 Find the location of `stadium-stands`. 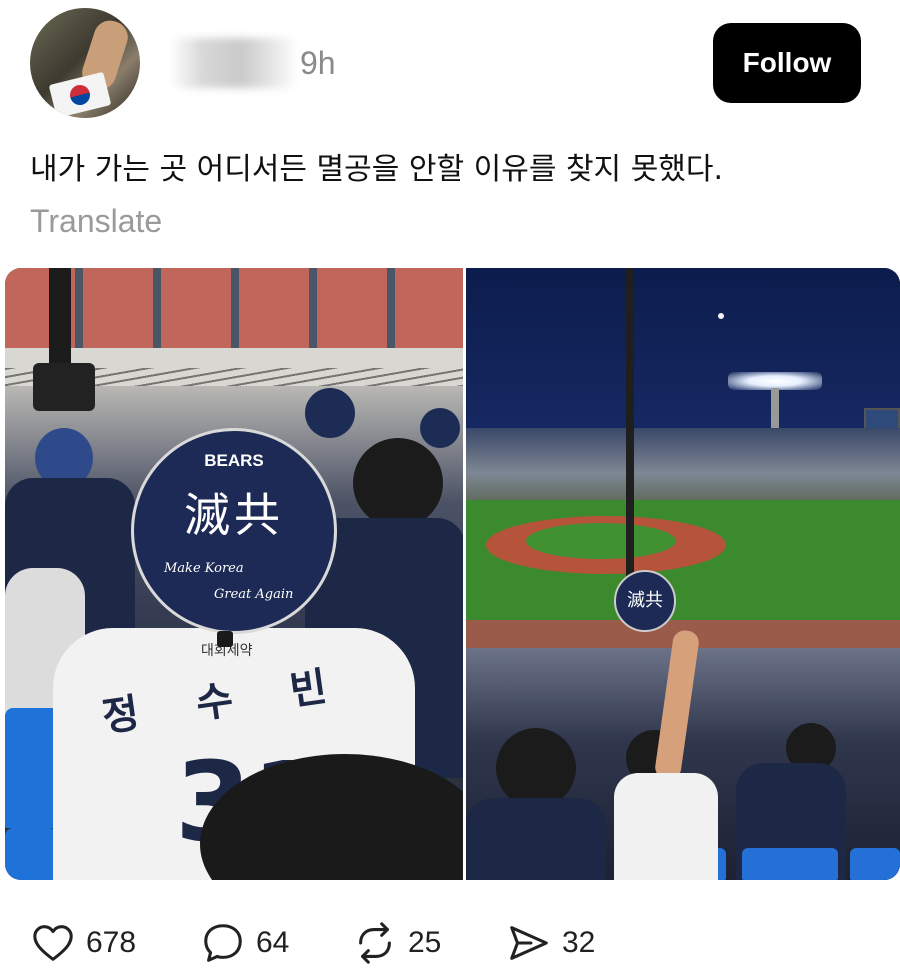

stadium-stands is located at coordinates (683, 465).